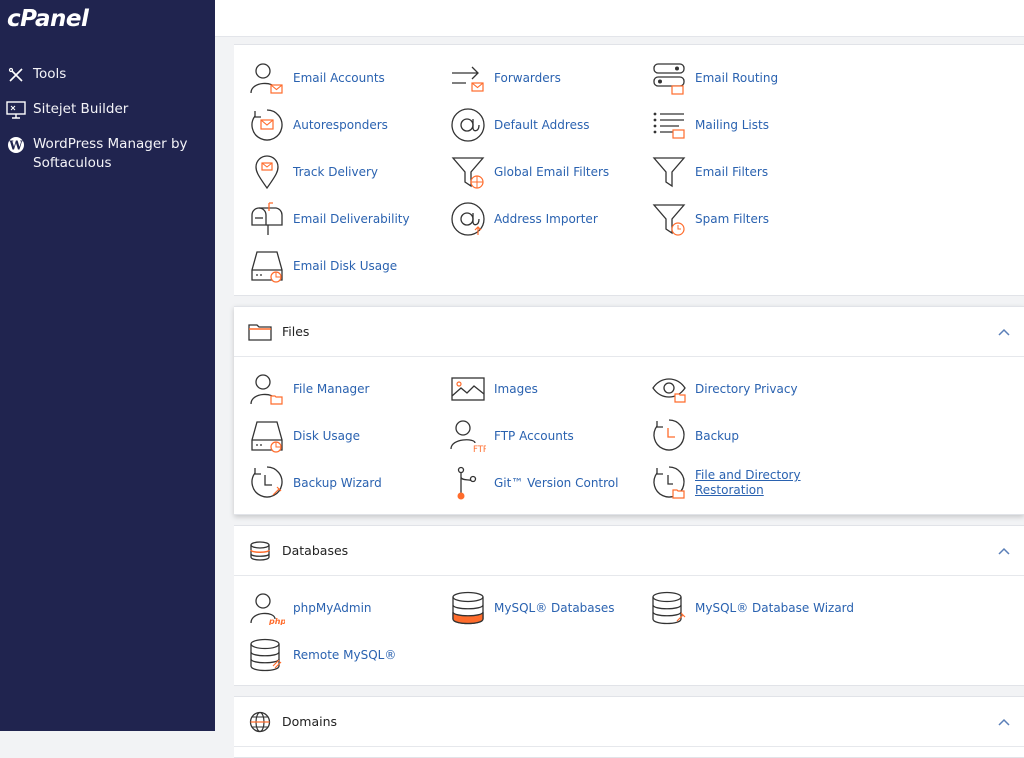 This screenshot has height=758, width=1024. Describe the element at coordinates (326, 435) in the screenshot. I see `item-label: Disk Usage` at that location.